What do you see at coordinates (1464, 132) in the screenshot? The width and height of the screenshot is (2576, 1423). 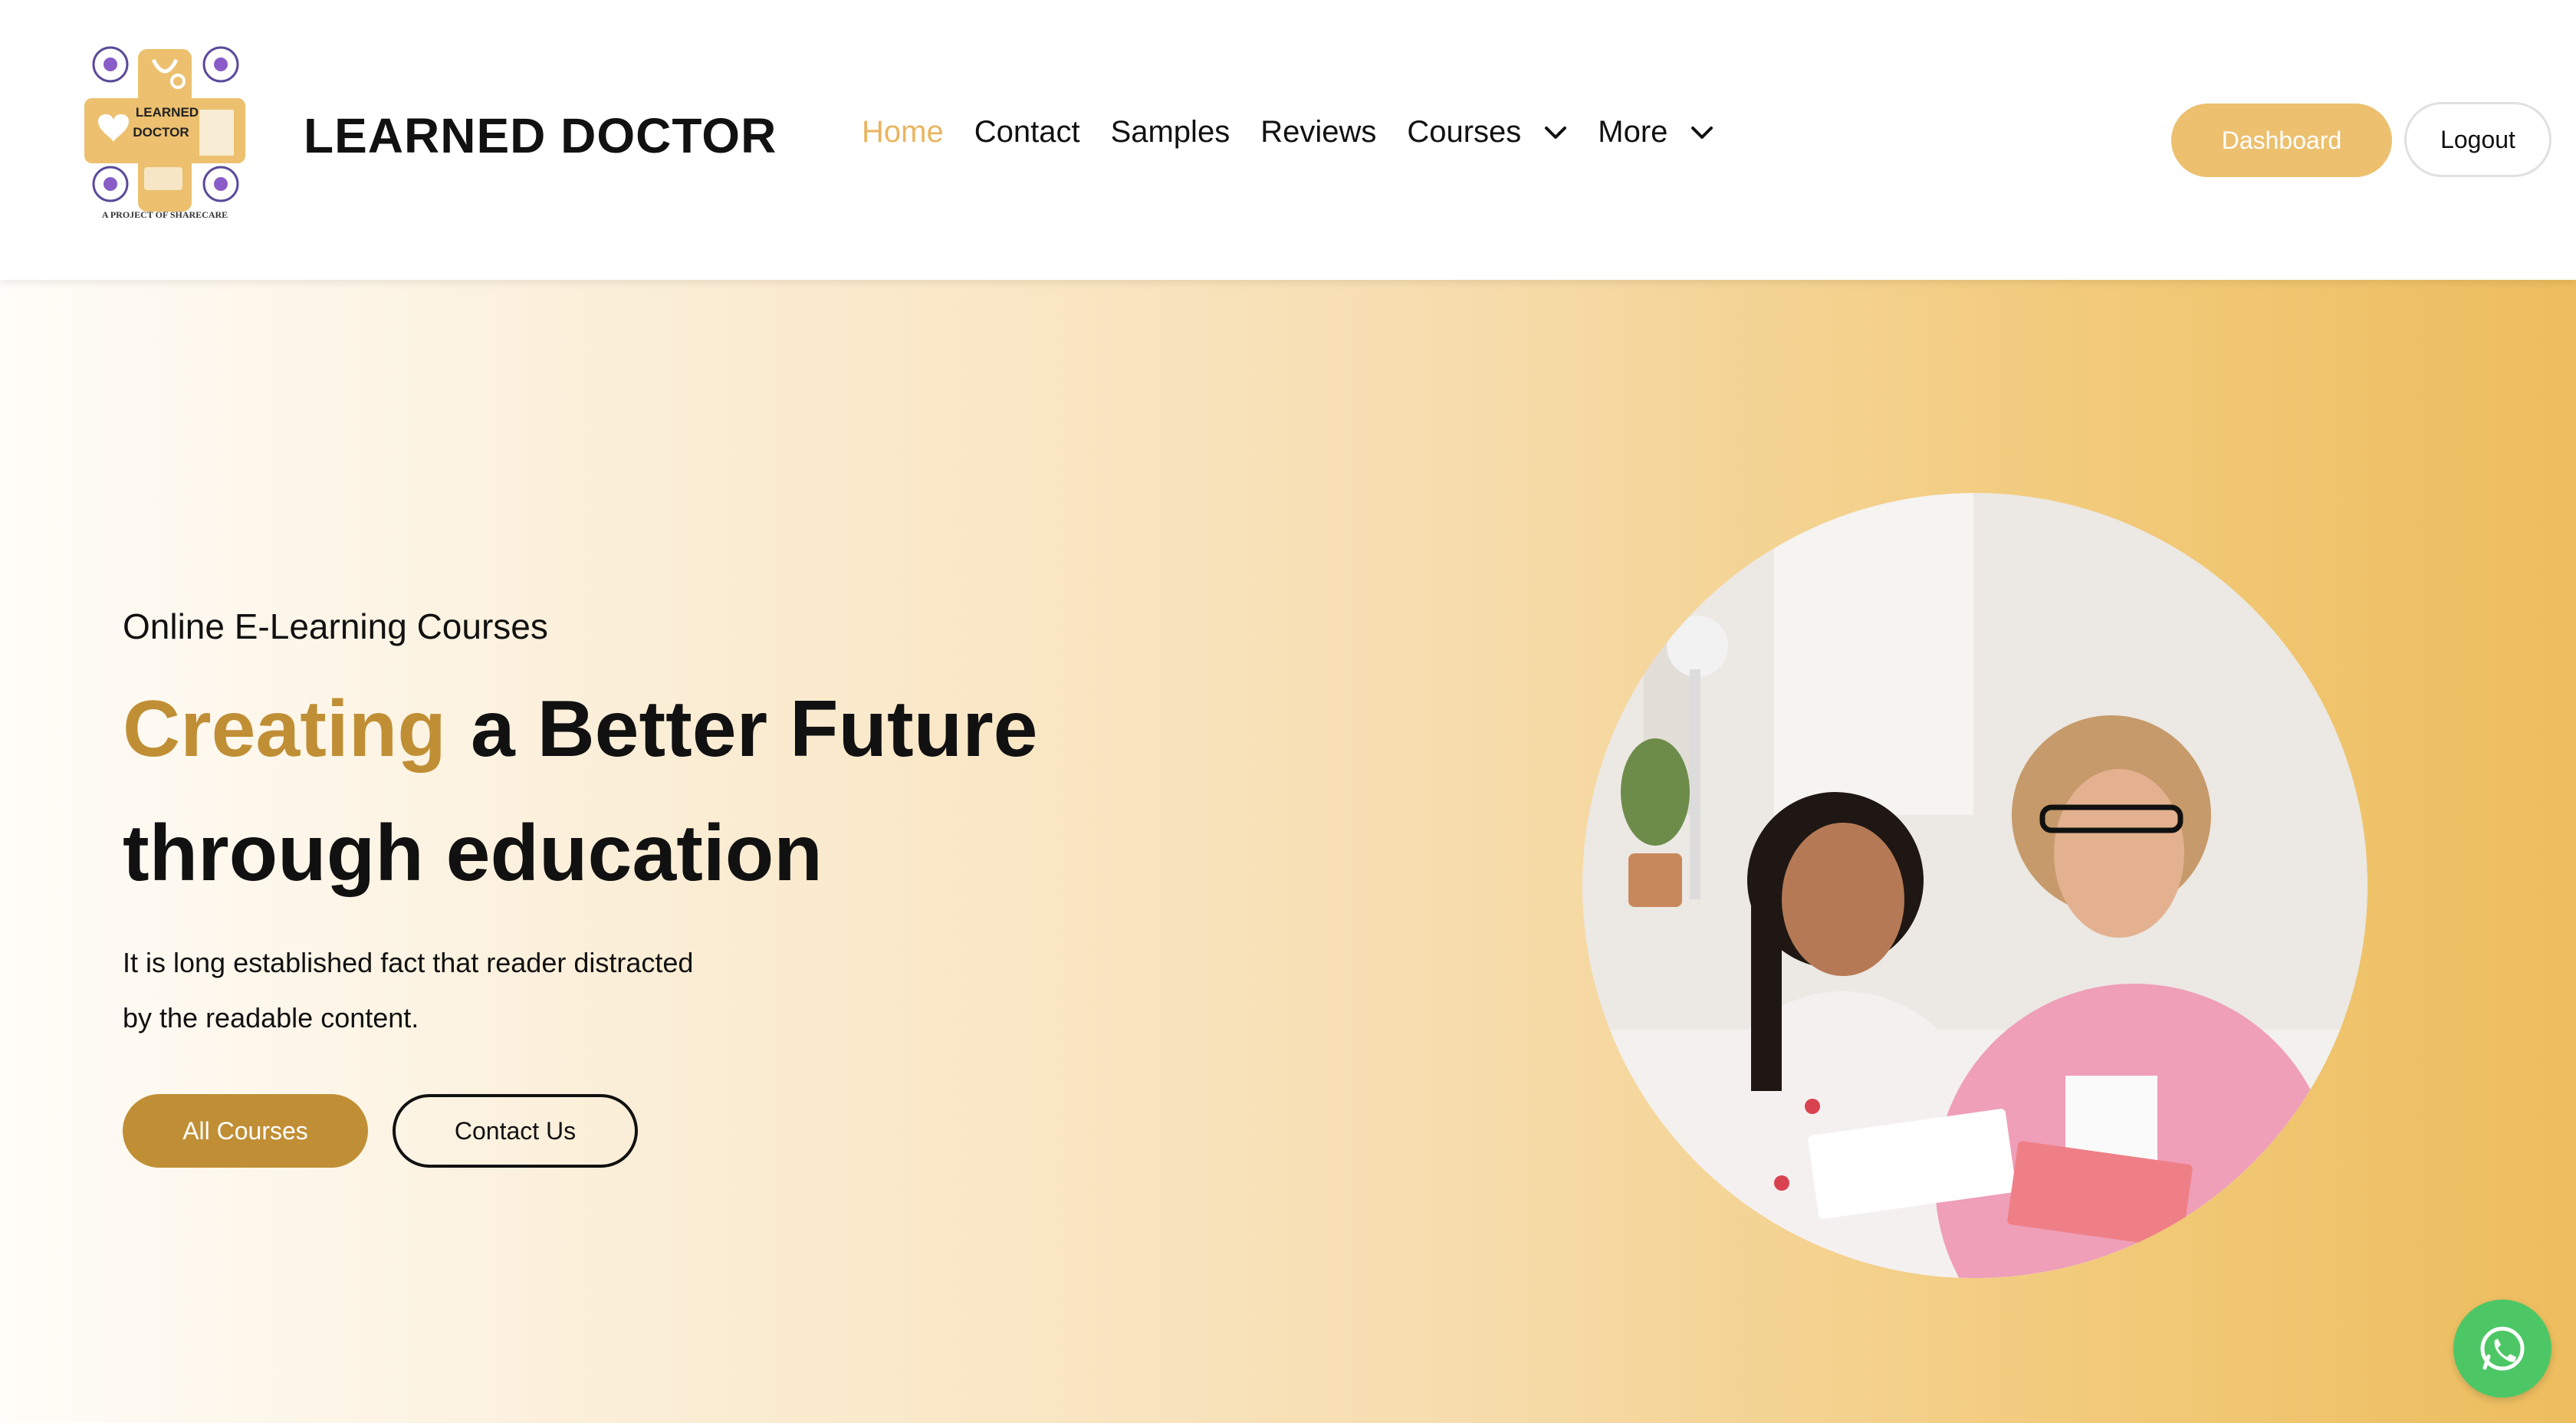 I see `nav-courses-label: Courses` at bounding box center [1464, 132].